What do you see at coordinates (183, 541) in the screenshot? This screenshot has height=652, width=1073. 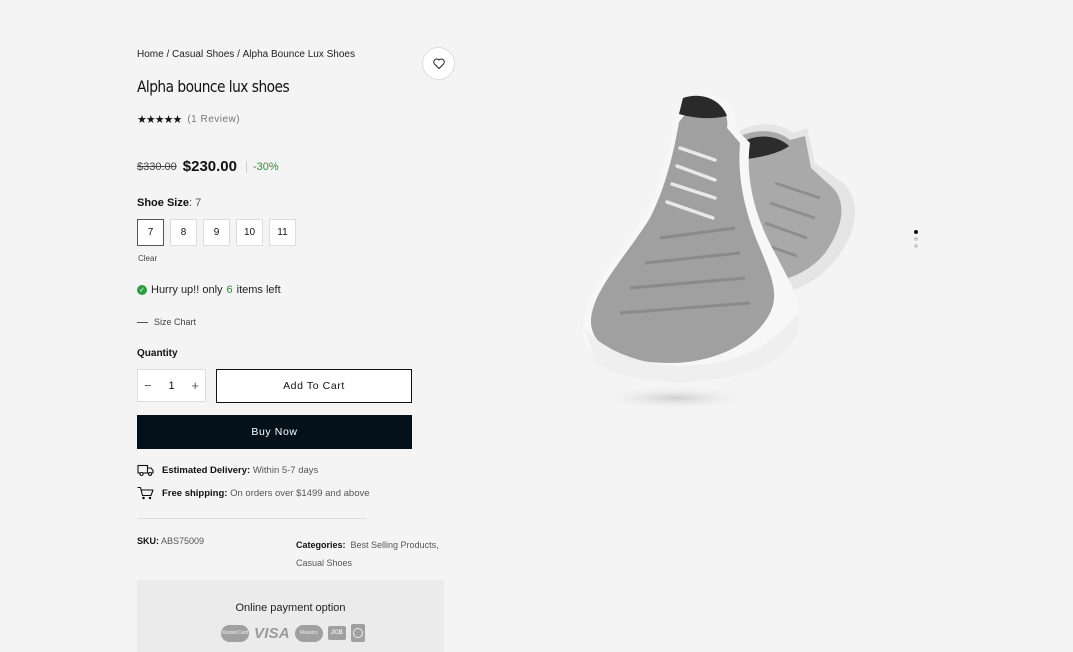 I see `sku-value: ABS75009` at bounding box center [183, 541].